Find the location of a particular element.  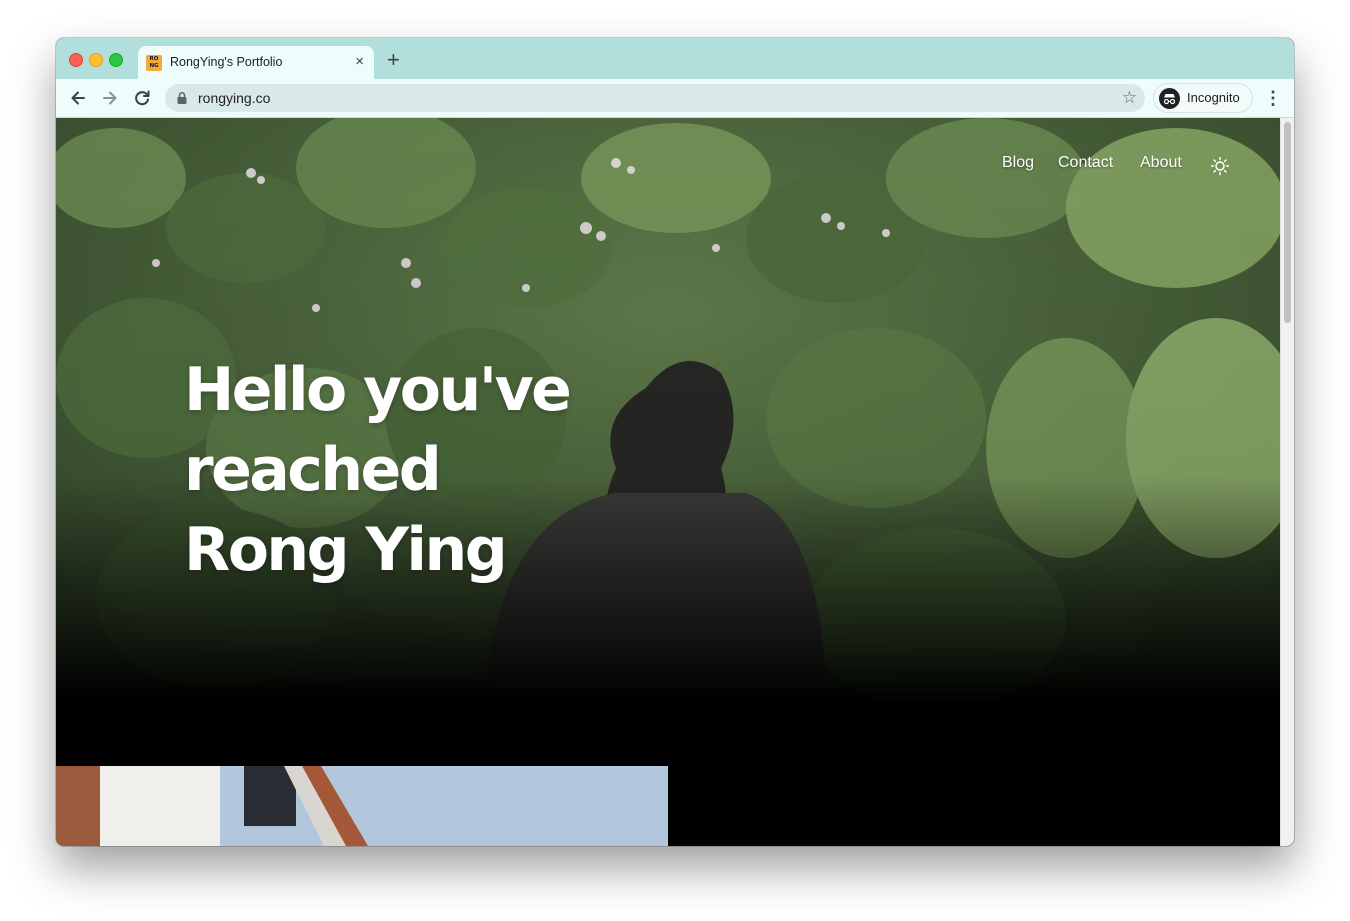

hero-headline: Hello you've reached Rong Ying is located at coordinates (424, 470).